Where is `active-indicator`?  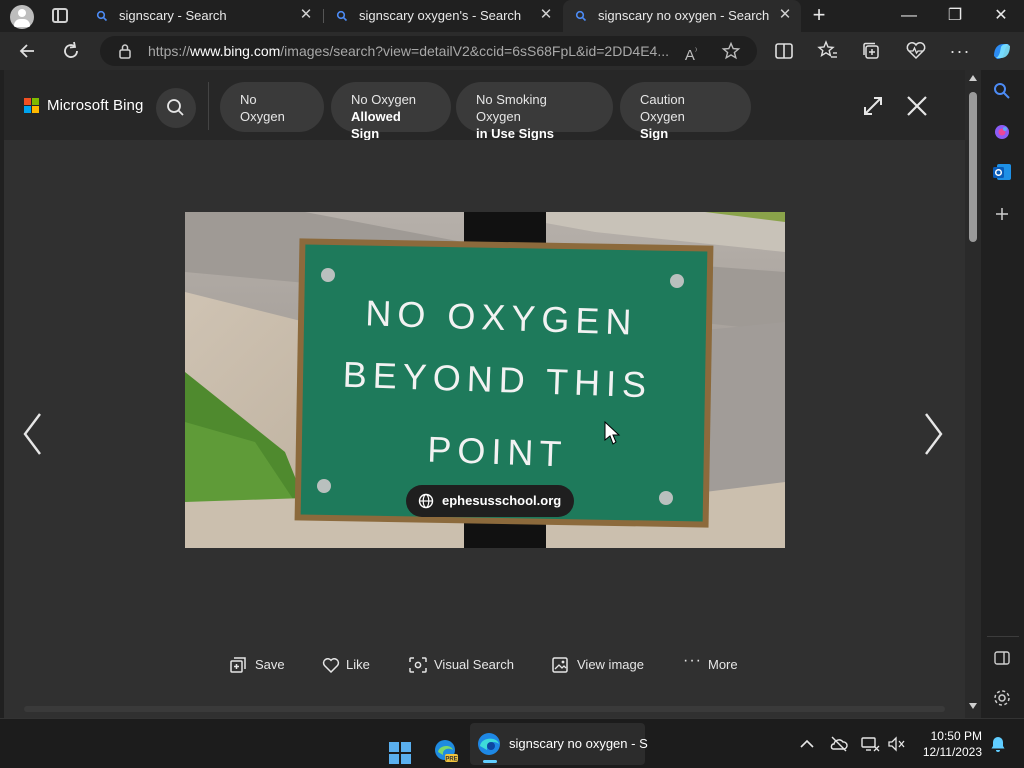
active-indicator is located at coordinates (490, 761).